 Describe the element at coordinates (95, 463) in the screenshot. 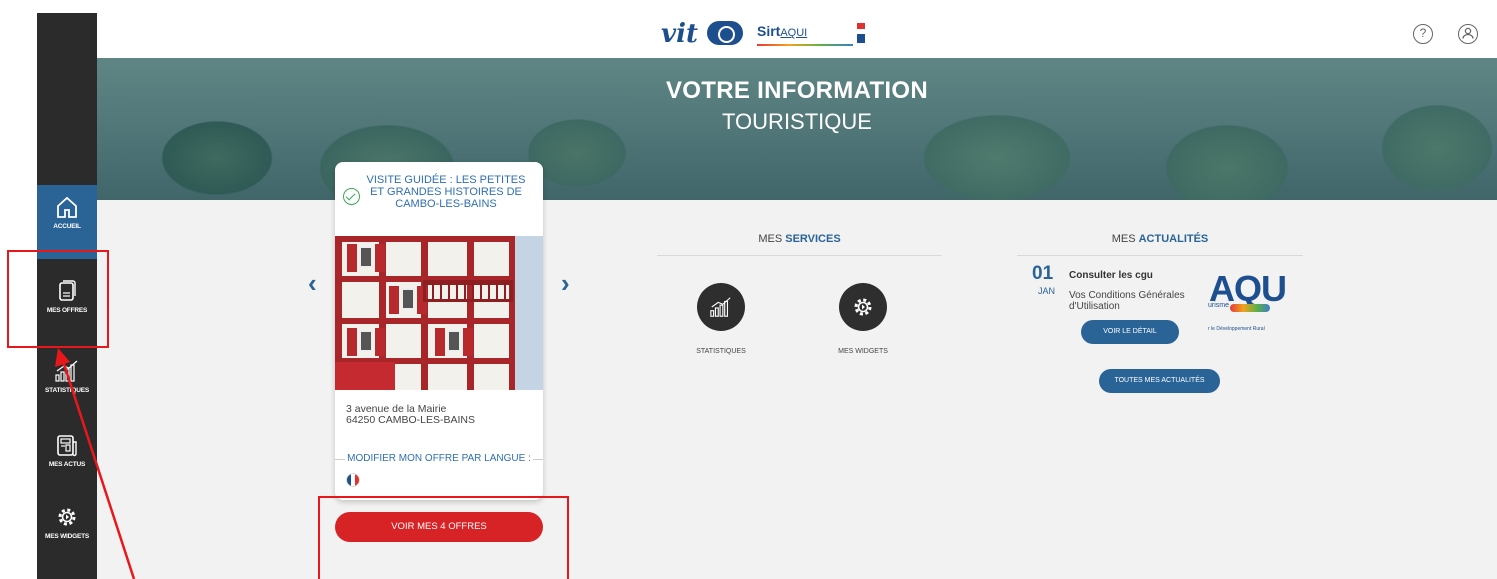

I see `annotation-arrow` at that location.